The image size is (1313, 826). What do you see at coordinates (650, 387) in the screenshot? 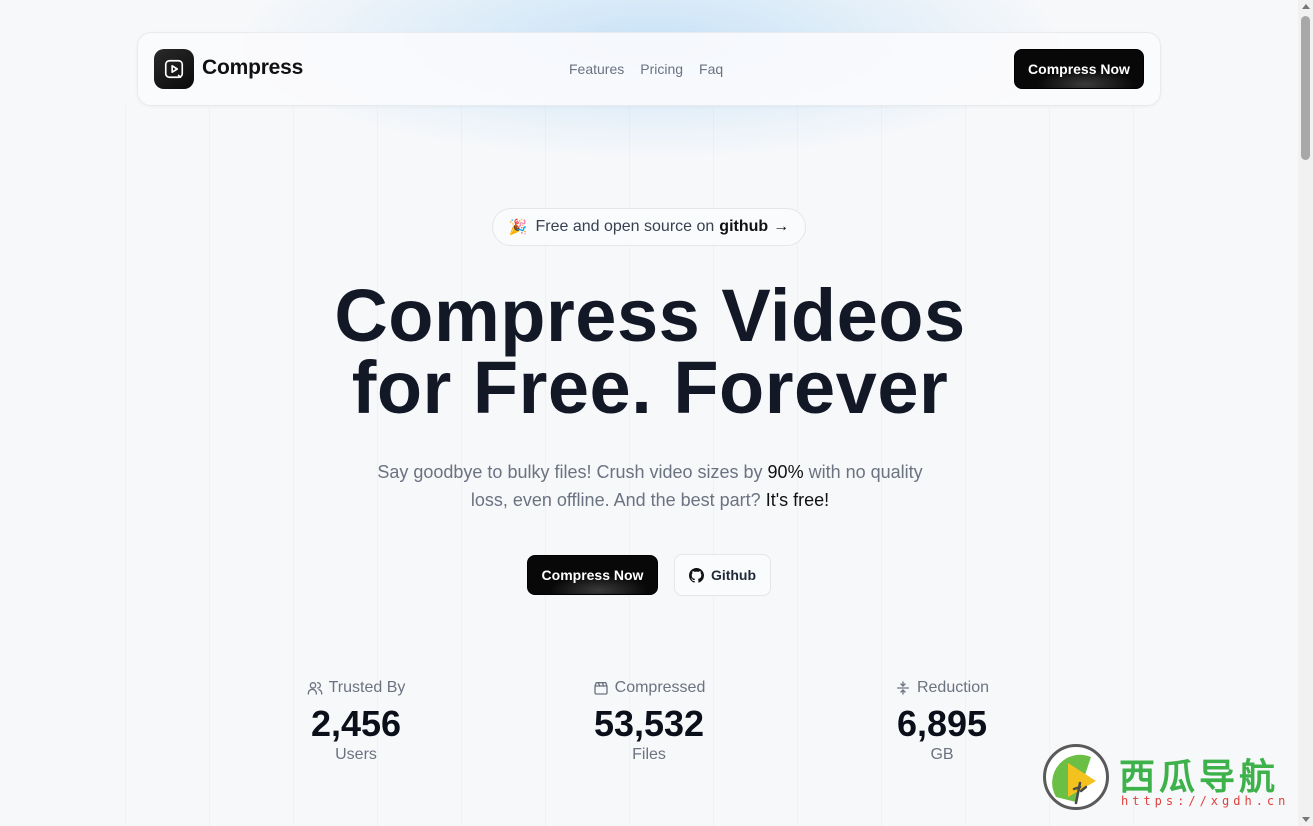
I see `headline-line-2: for Free. Forever` at bounding box center [650, 387].